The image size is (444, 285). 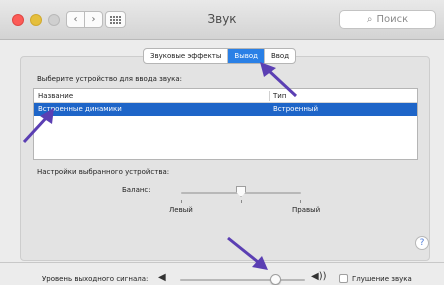 What do you see at coordinates (186, 56) in the screenshot?
I see `tab-sound-effects: Звуковые эффекты` at bounding box center [186, 56].